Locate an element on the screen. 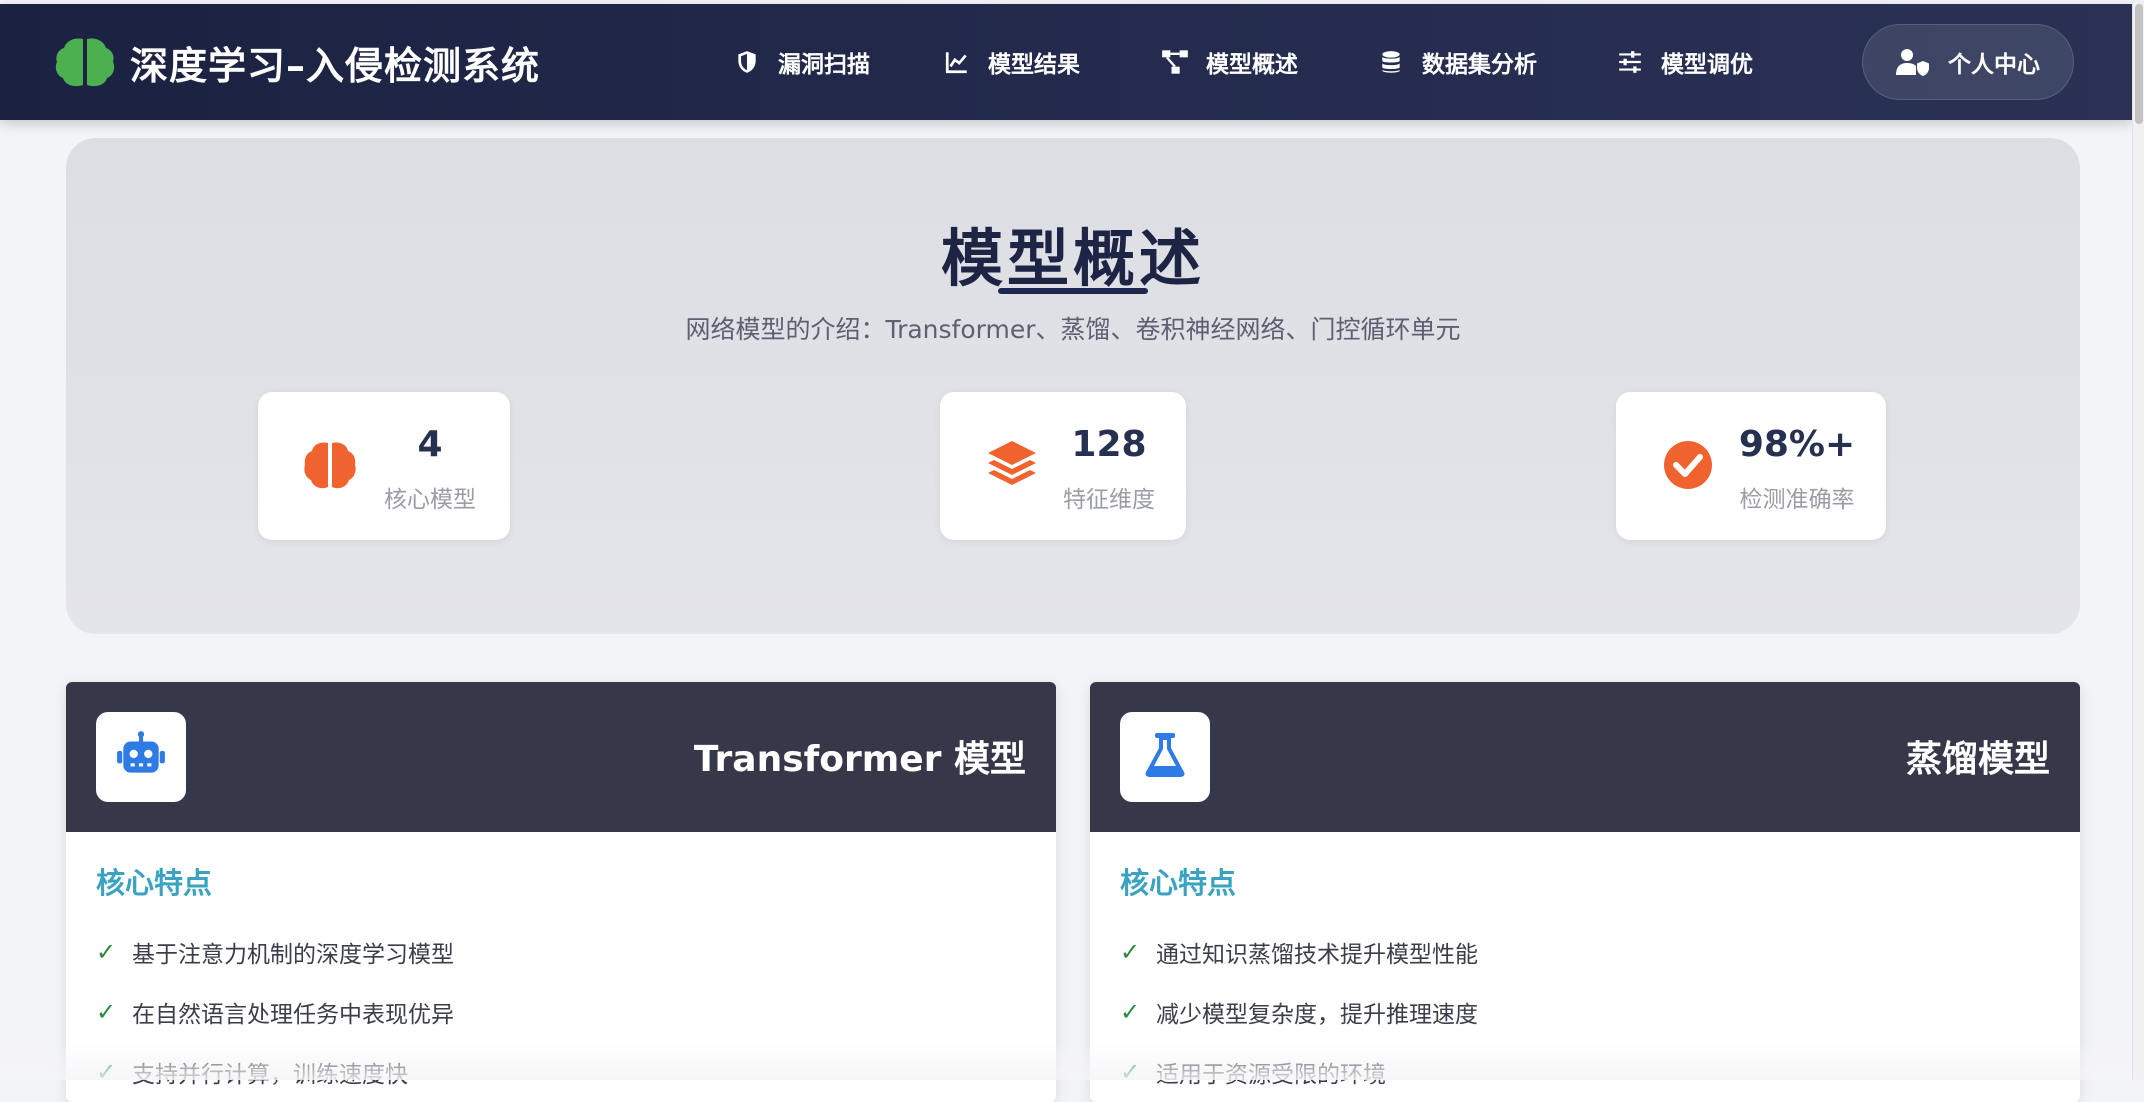 The height and width of the screenshot is (1102, 2144). stat-card-core-models: 4 核心模型 is located at coordinates (384, 466).